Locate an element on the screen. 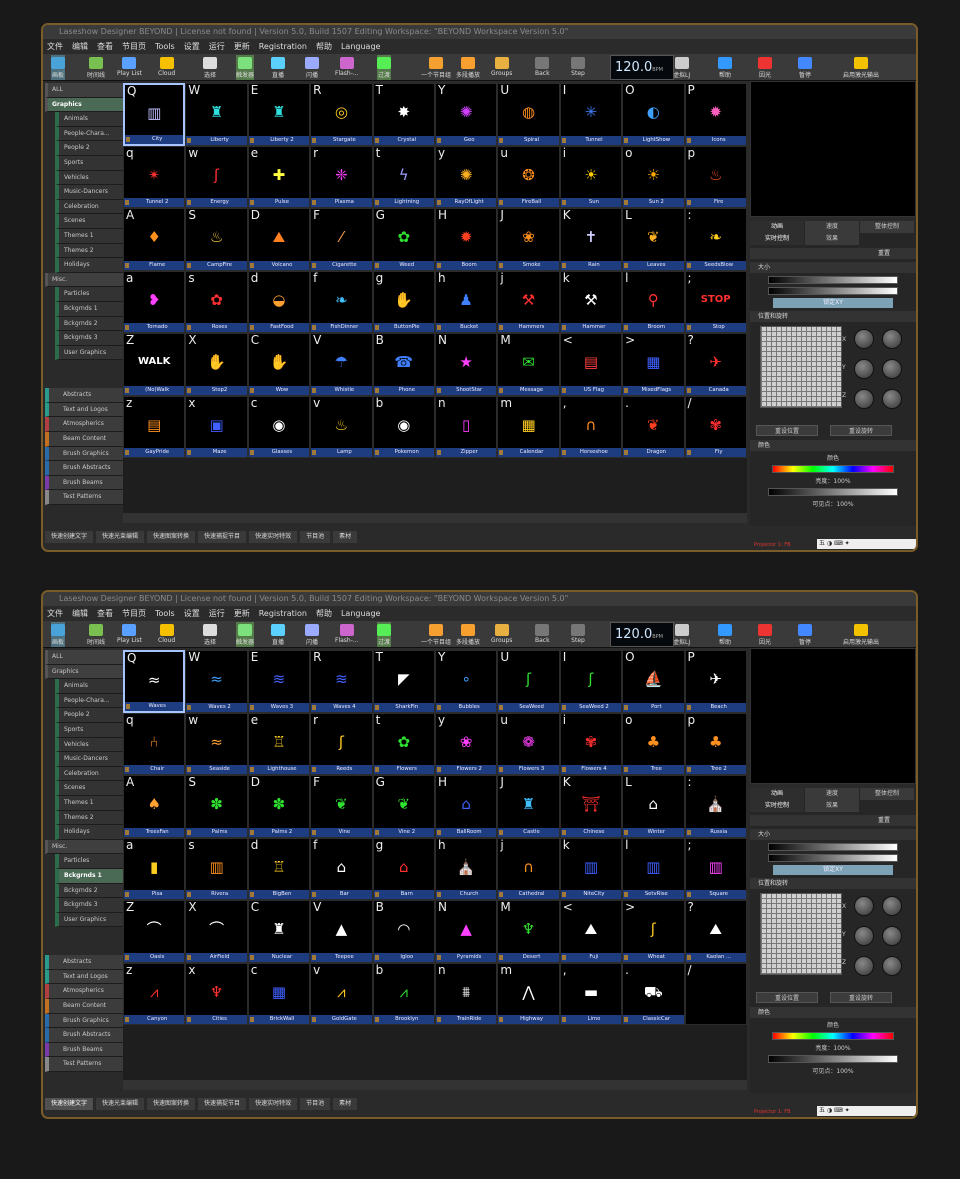 The width and height of the screenshot is (960, 1179). cue-cell: ? ✈ Canada is located at coordinates (715, 364).